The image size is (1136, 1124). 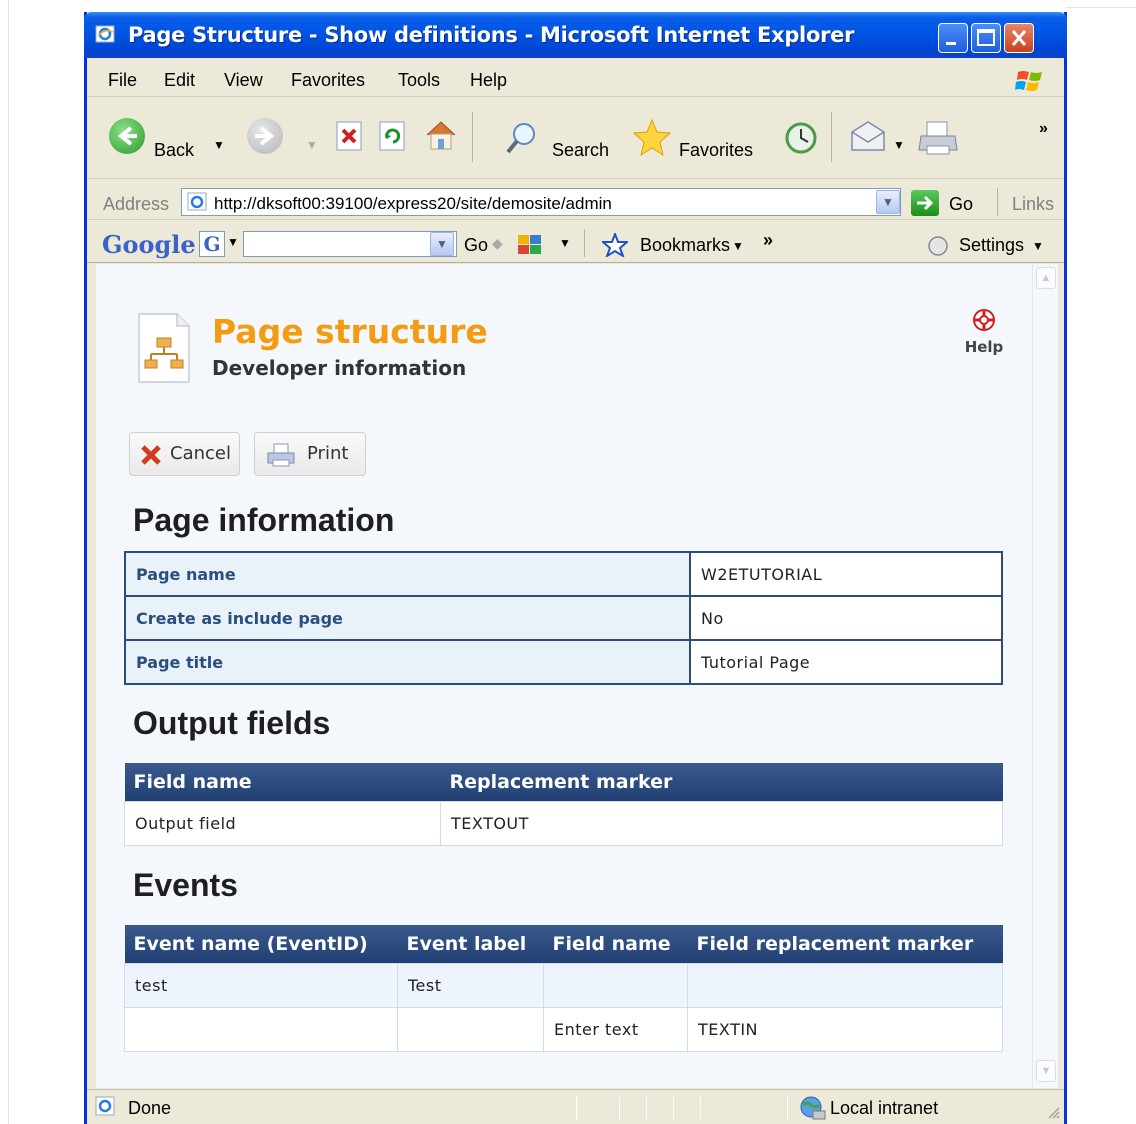 What do you see at coordinates (984, 332) in the screenshot?
I see `help-button: Help` at bounding box center [984, 332].